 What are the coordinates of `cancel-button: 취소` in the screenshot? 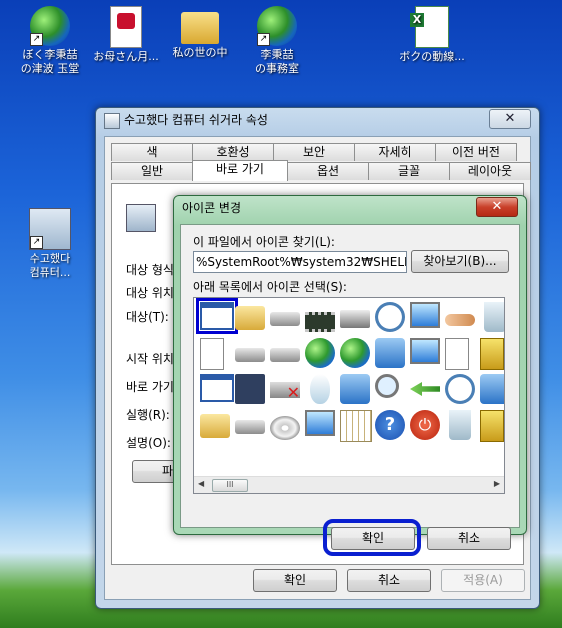 It's located at (389, 580).